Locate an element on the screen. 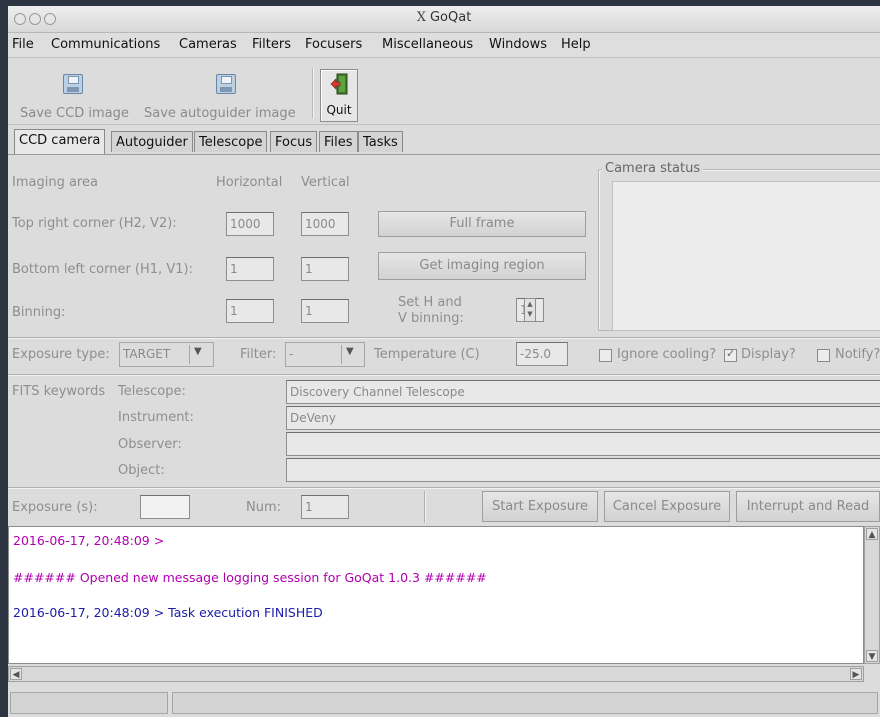 The height and width of the screenshot is (717, 880). scroll-right-icon: ▶ is located at coordinates (856, 674).